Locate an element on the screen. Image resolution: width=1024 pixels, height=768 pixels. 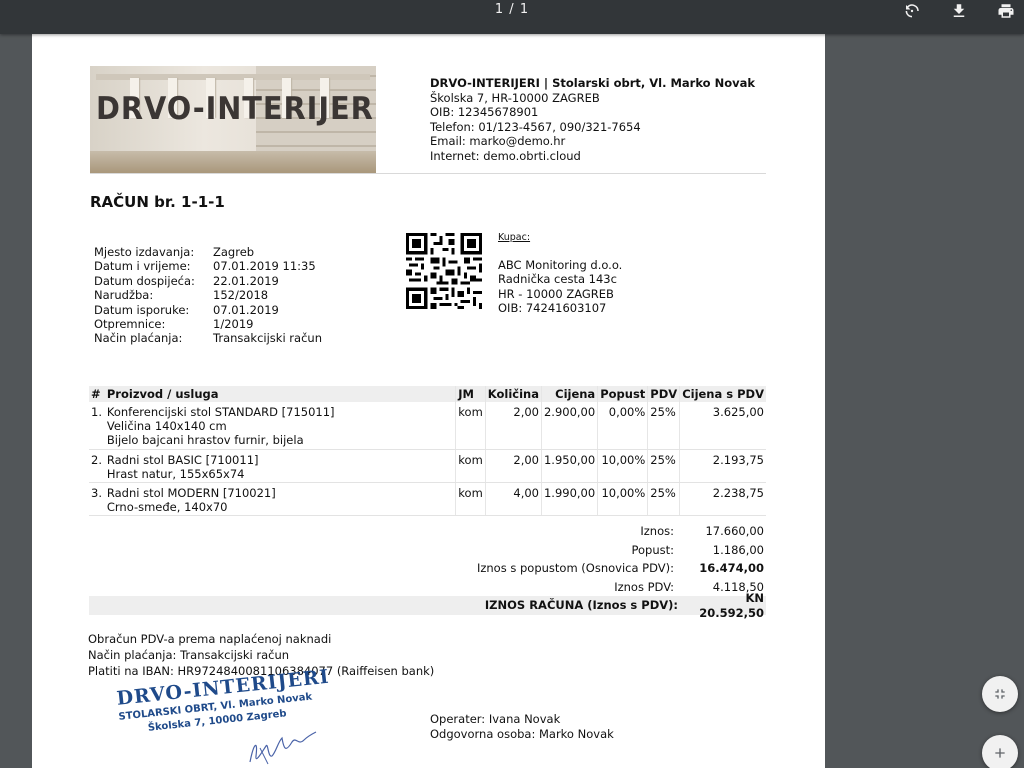
grand-total-value: KN 20.592,50 is located at coordinates (731, 605).